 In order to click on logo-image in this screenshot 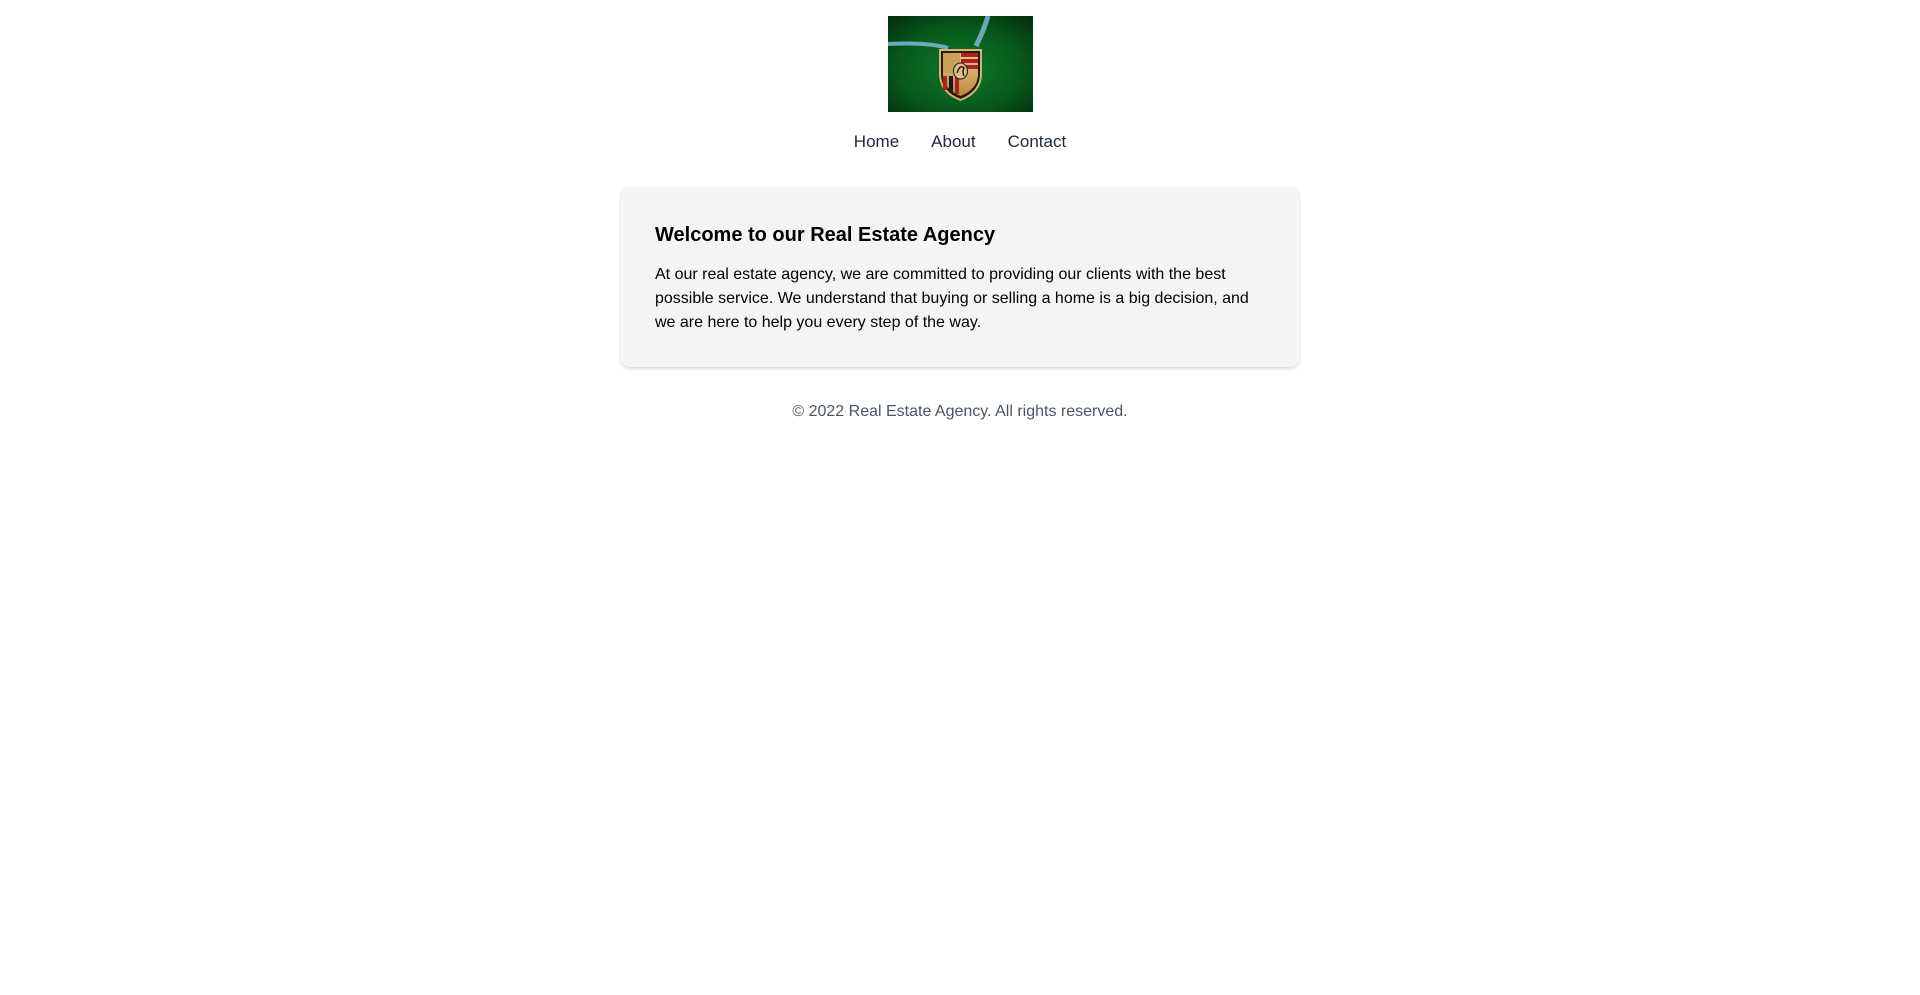, I will do `click(960, 64)`.